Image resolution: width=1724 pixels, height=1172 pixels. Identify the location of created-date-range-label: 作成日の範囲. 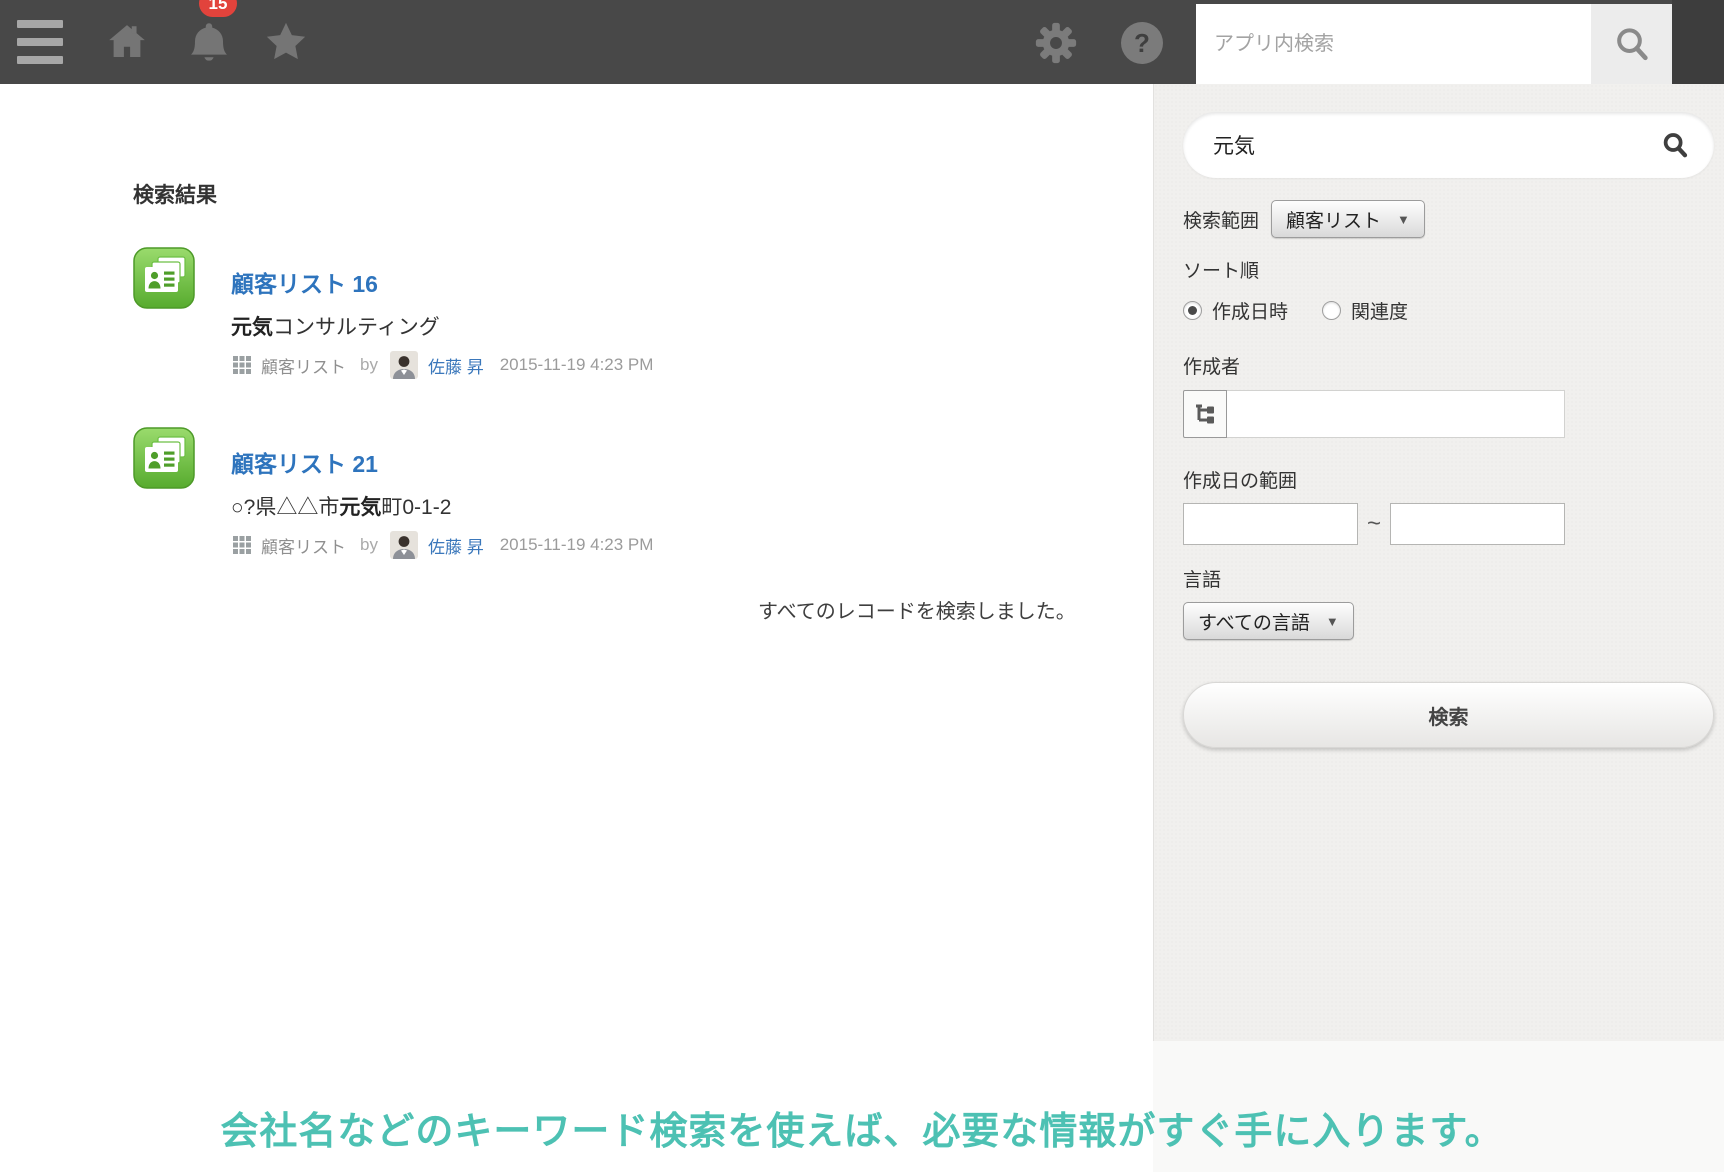
(1240, 481).